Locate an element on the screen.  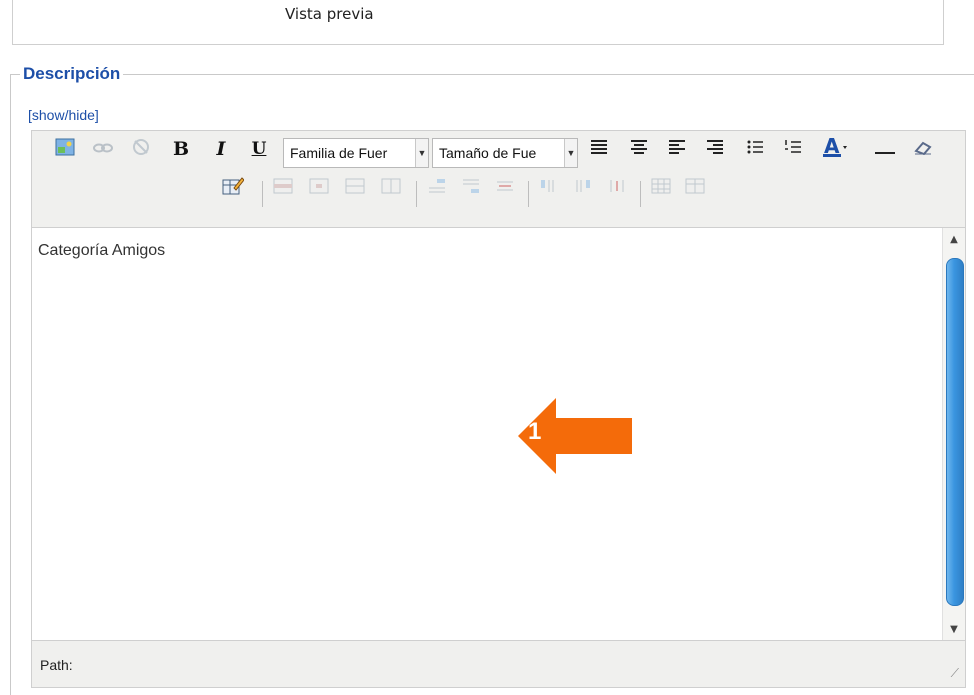
delete-col-button is located at coordinates (617, 188).